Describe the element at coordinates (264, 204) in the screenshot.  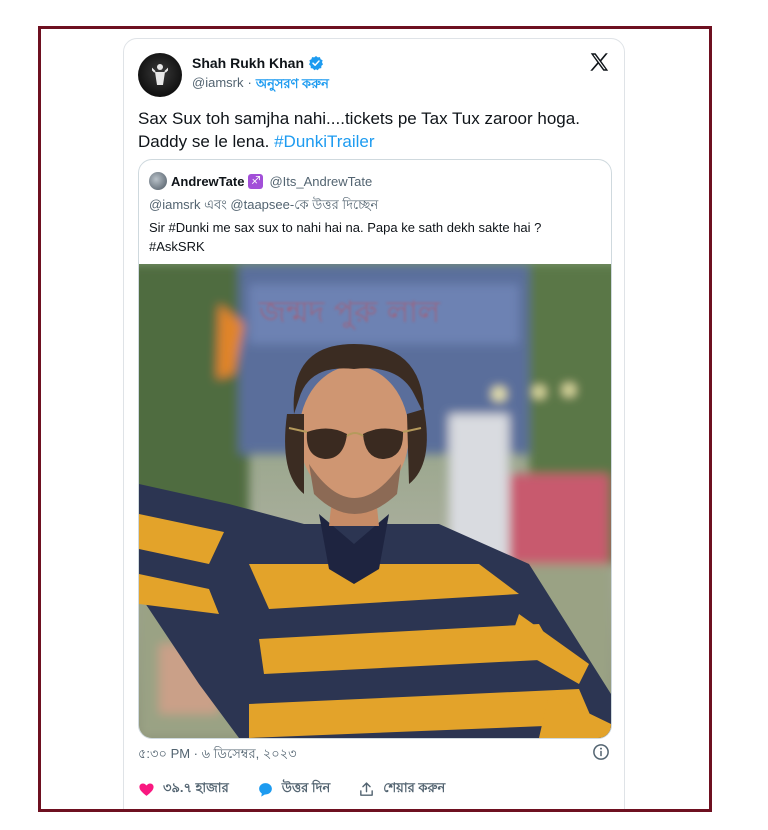
I see `quote-reply-context: @iamsrk এবং @taapsee-কে উত্তর দিচ্ছেন` at that location.